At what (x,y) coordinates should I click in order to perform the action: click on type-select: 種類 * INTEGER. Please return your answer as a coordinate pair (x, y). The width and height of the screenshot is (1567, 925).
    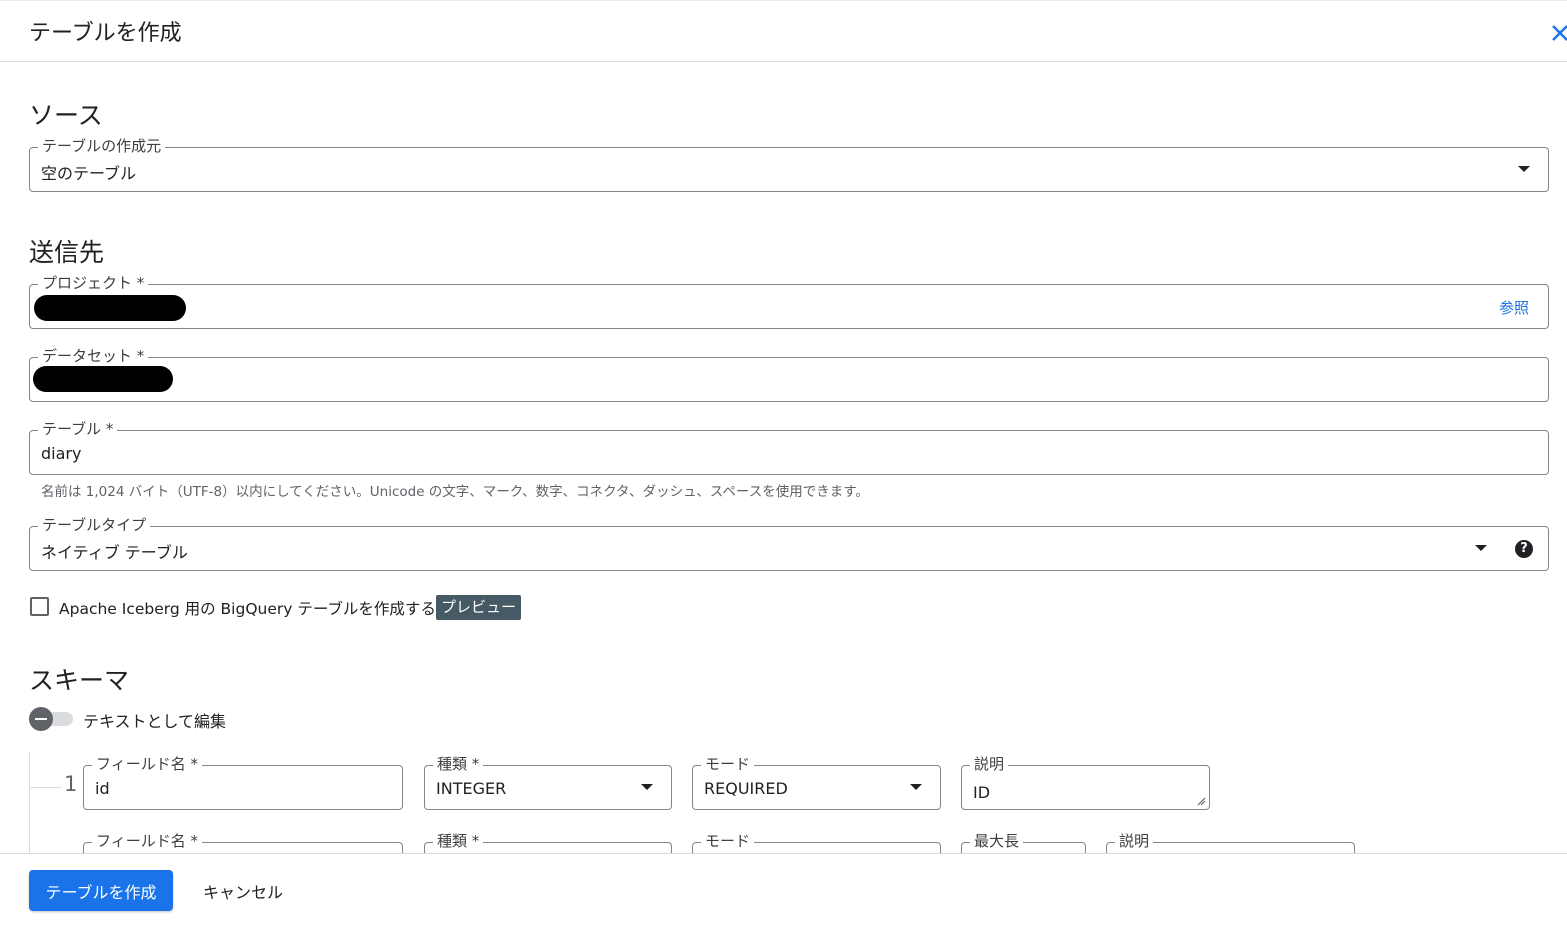
    Looking at the image, I should click on (548, 782).